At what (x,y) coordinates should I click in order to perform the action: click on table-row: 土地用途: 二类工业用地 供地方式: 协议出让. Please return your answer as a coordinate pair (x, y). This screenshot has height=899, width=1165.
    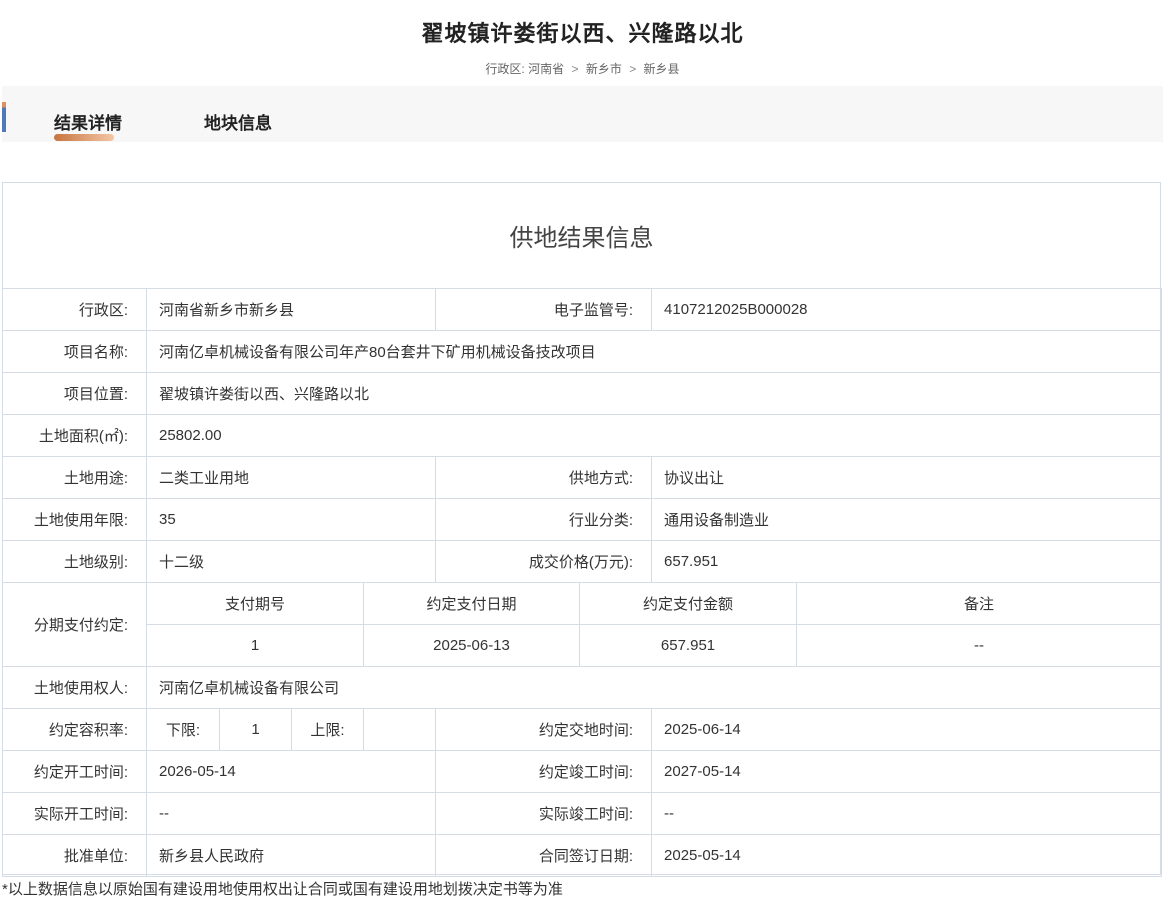
    Looking at the image, I should click on (582, 477).